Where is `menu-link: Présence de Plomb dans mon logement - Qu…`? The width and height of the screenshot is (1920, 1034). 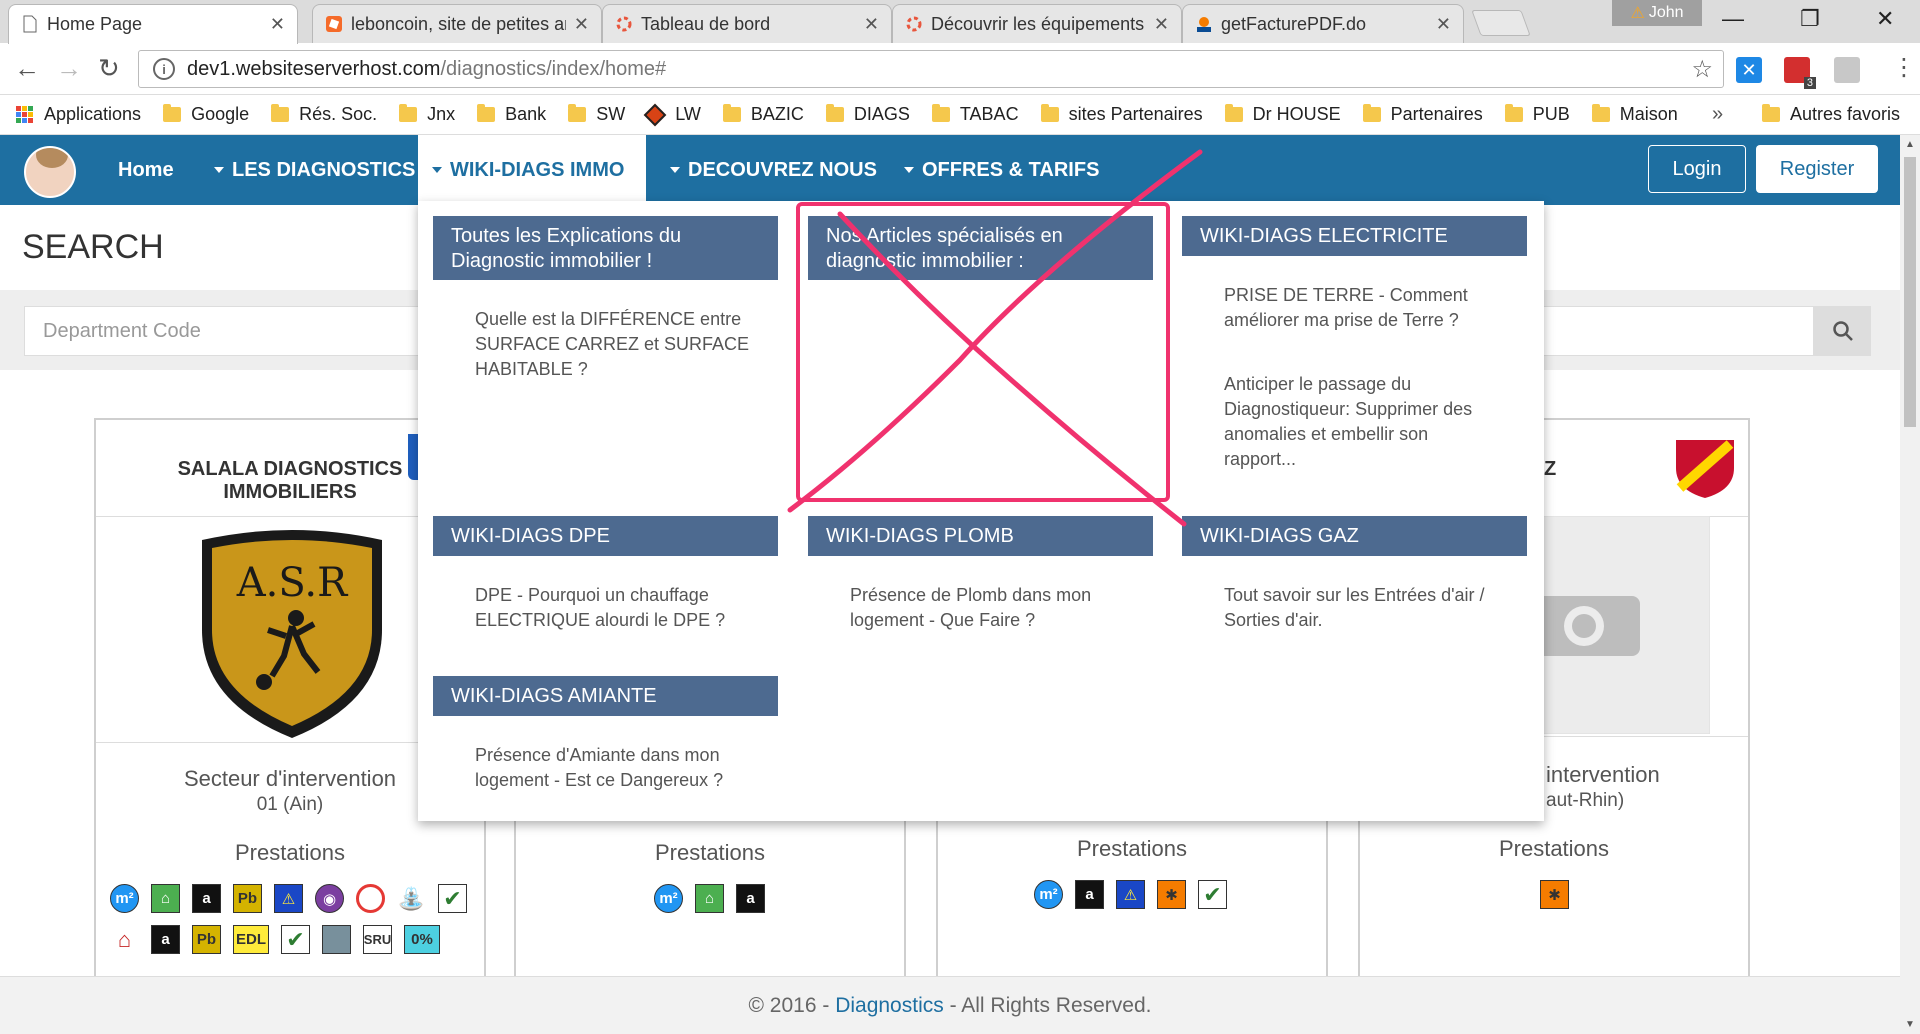
menu-link: Présence de Plomb dans mon logement - Qu… is located at coordinates (995, 608).